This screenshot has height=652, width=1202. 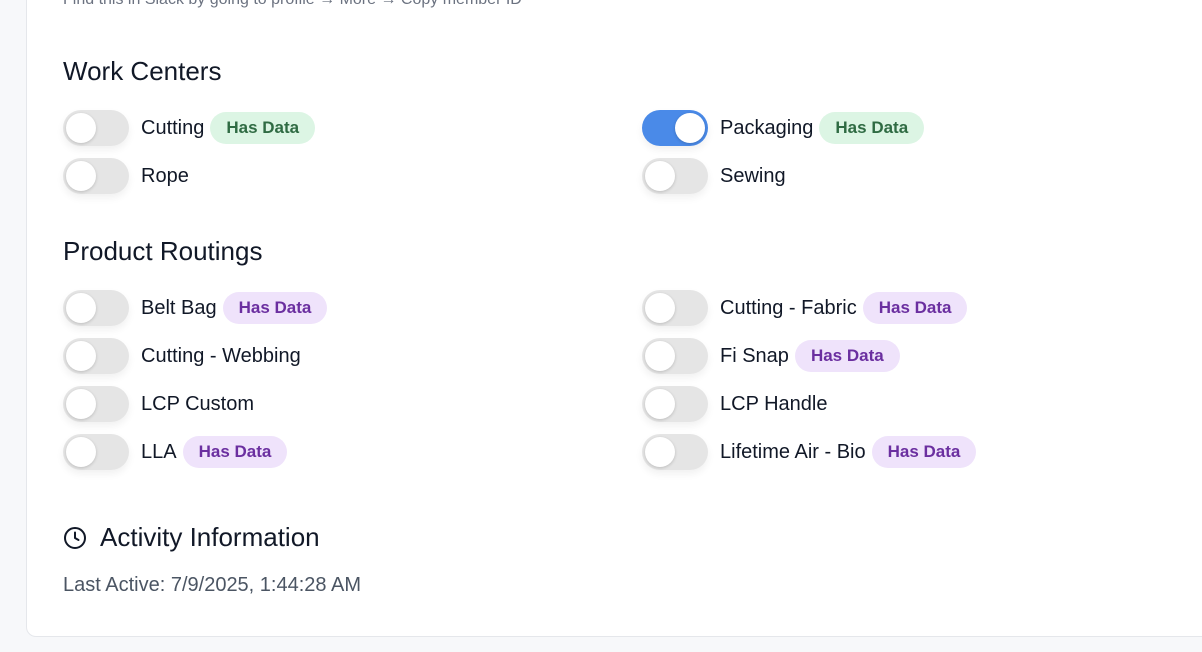 What do you see at coordinates (173, 127) in the screenshot?
I see `work-center-label: Cutting` at bounding box center [173, 127].